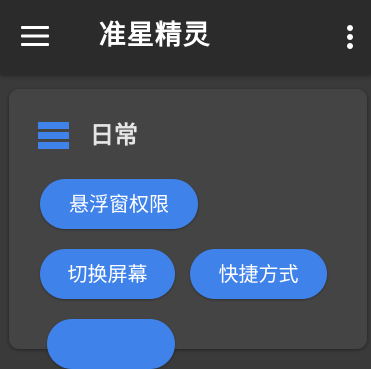 The height and width of the screenshot is (369, 371). What do you see at coordinates (114, 135) in the screenshot?
I see `section-title: 日常` at bounding box center [114, 135].